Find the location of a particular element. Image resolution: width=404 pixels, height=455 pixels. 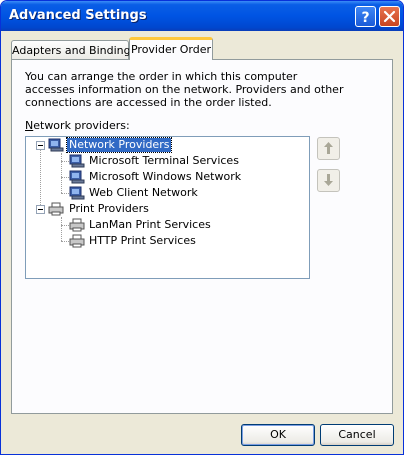

move-up-button is located at coordinates (328, 148).